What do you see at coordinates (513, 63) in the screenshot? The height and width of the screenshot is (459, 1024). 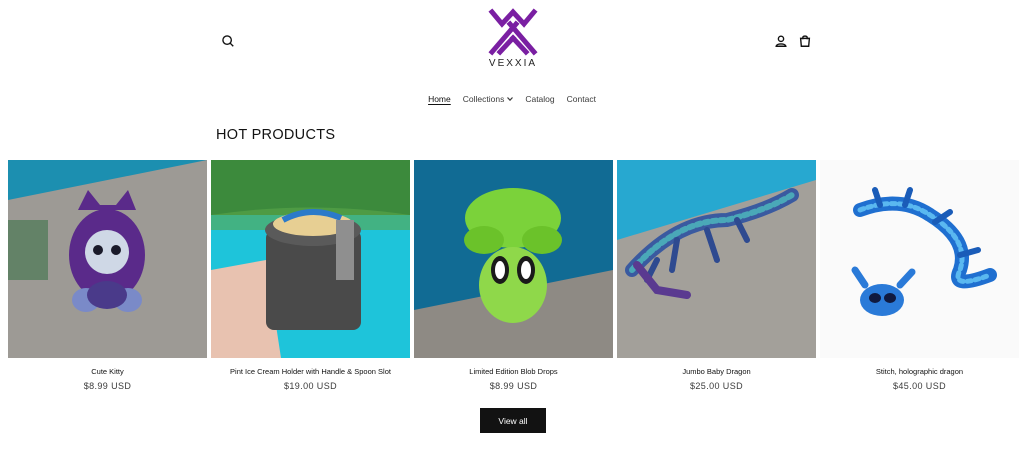 I see `logo-text: VEXXIA` at bounding box center [513, 63].